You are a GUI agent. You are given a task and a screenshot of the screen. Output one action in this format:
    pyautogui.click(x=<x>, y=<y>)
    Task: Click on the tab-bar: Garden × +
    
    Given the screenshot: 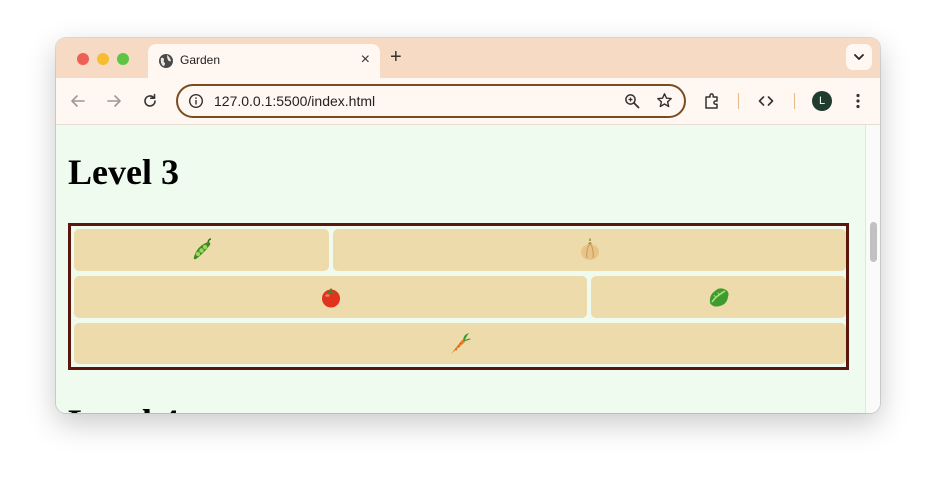 What is the action you would take?
    pyautogui.click(x=468, y=58)
    